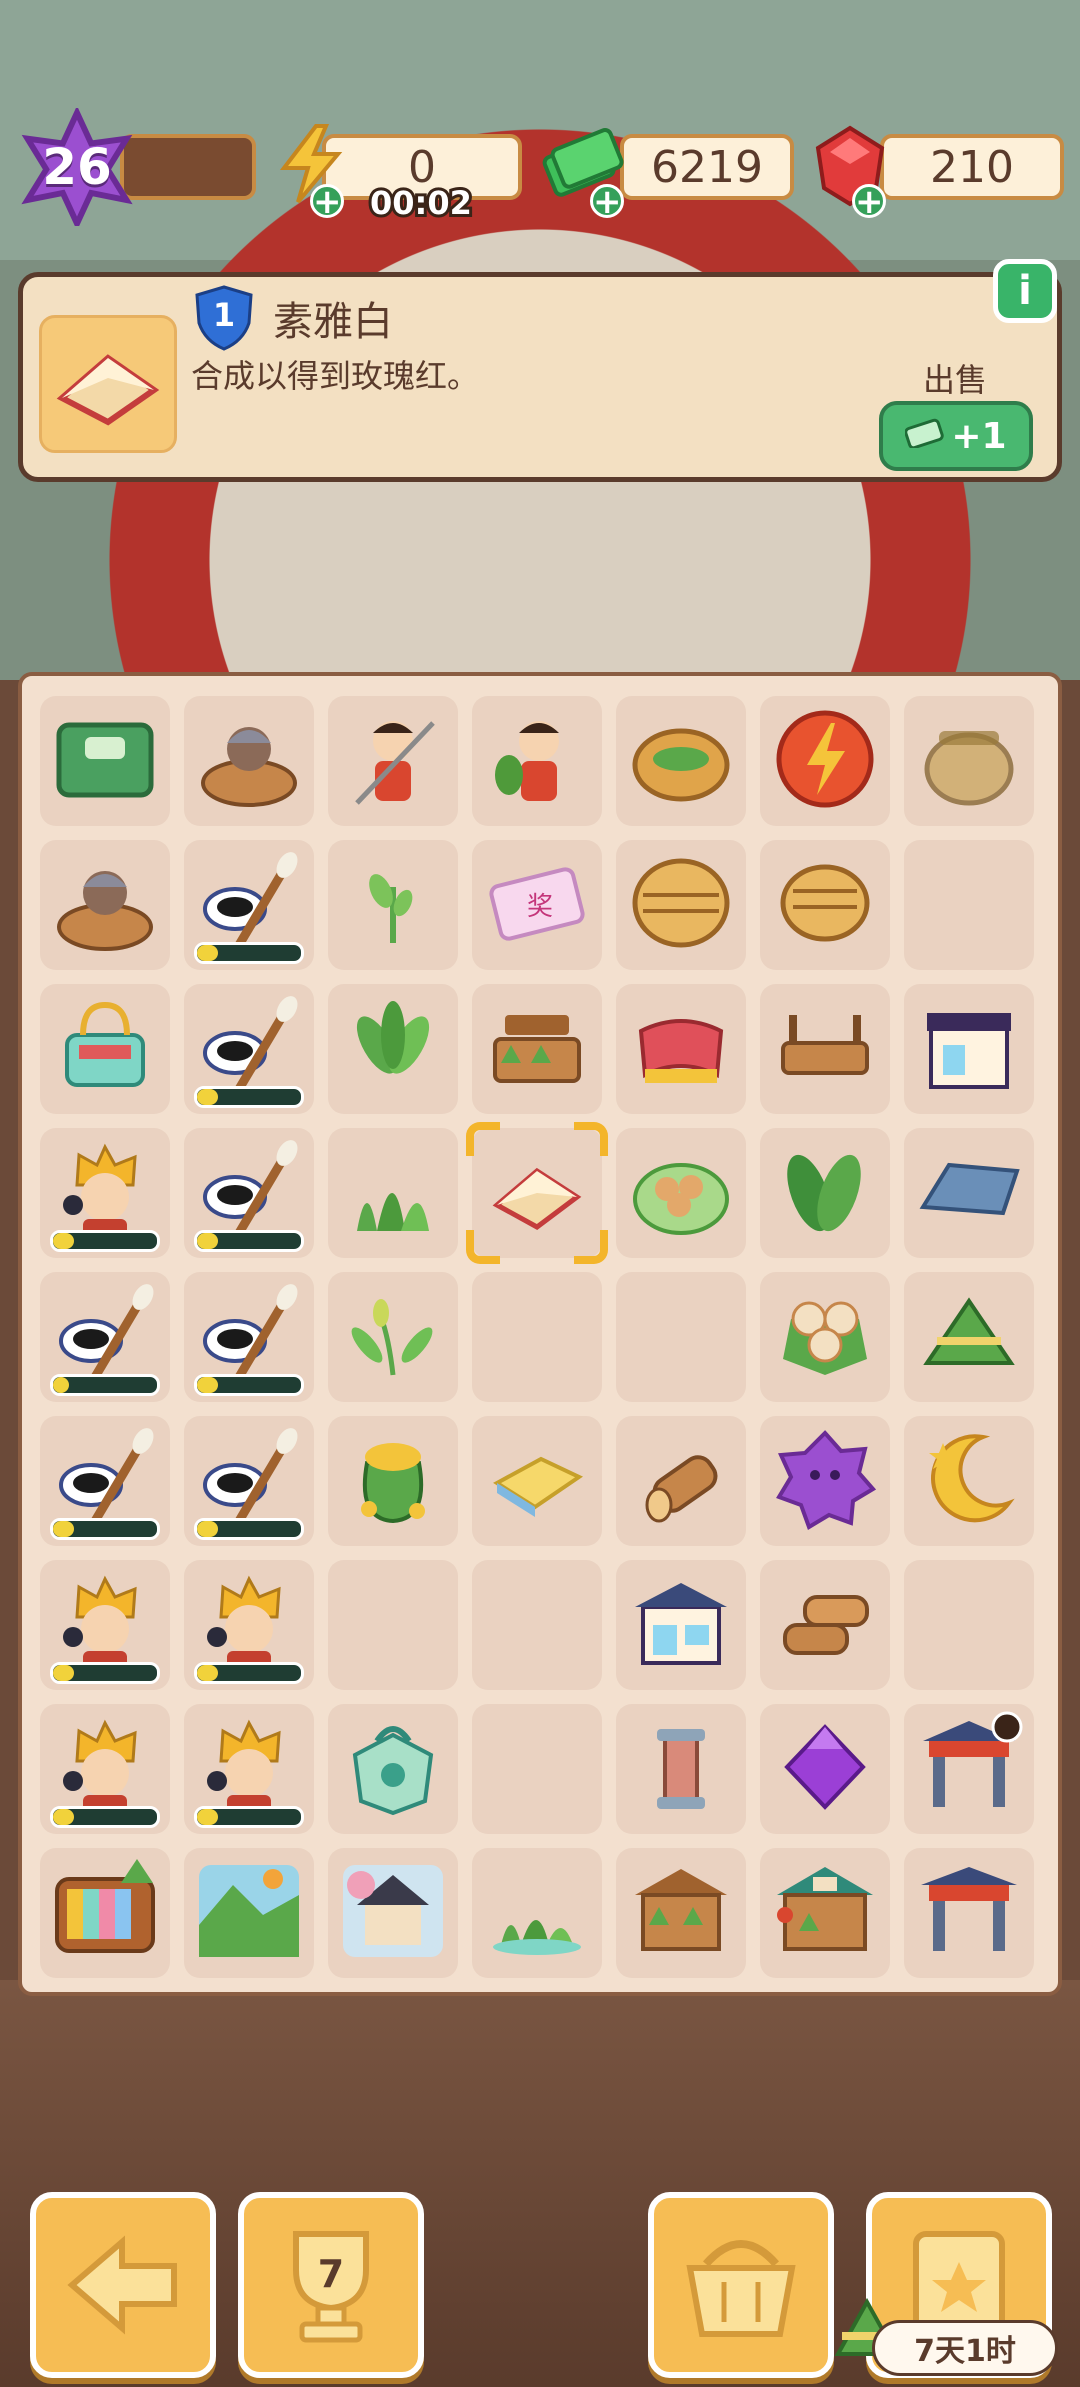 The height and width of the screenshot is (2387, 1080). What do you see at coordinates (335, 376) in the screenshot?
I see `item-description: 合成以得到玫瑰红。` at bounding box center [335, 376].